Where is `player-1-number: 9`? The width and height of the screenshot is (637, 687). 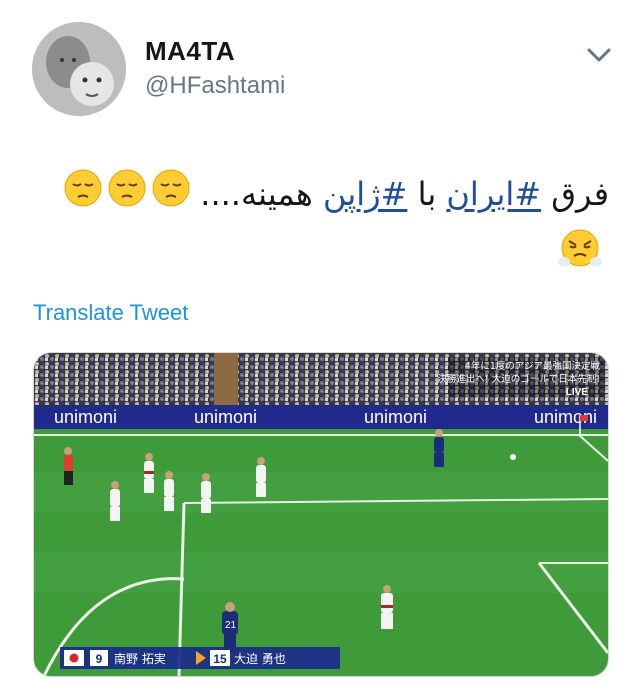
player-1-number: 9 is located at coordinates (99, 659).